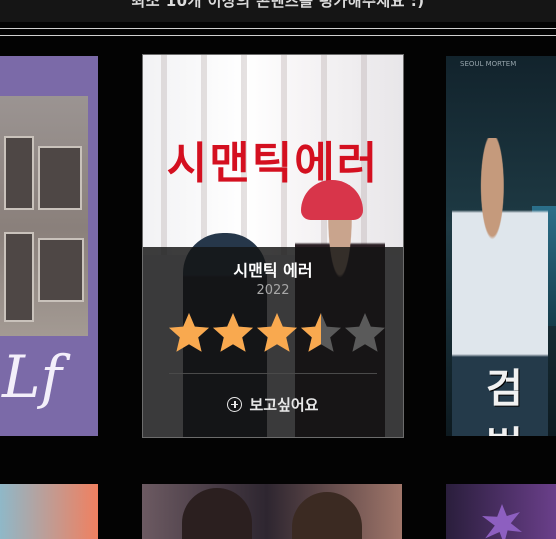  Describe the element at coordinates (273, 290) in the screenshot. I see `content-year: 2022` at that location.